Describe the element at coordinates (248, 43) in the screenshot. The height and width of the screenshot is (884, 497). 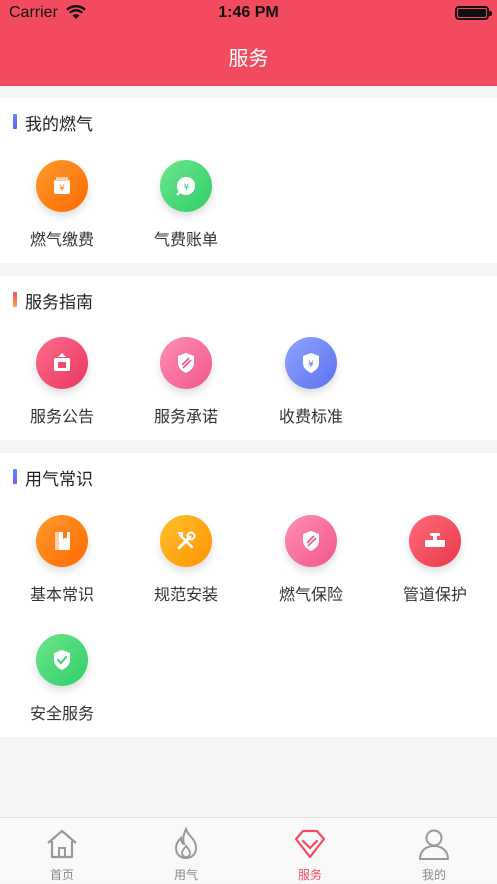
I see `header-bar: Carrier 1:46 PM 服务` at that location.